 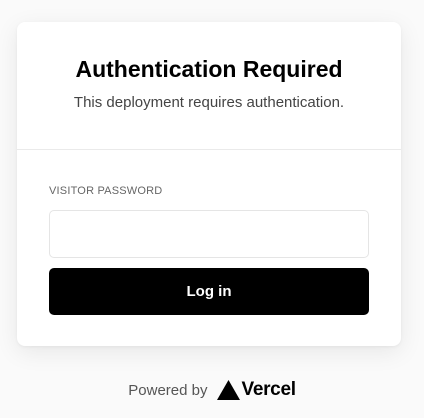 What do you see at coordinates (212, 390) in the screenshot?
I see `footer: Powered by Vercel` at bounding box center [212, 390].